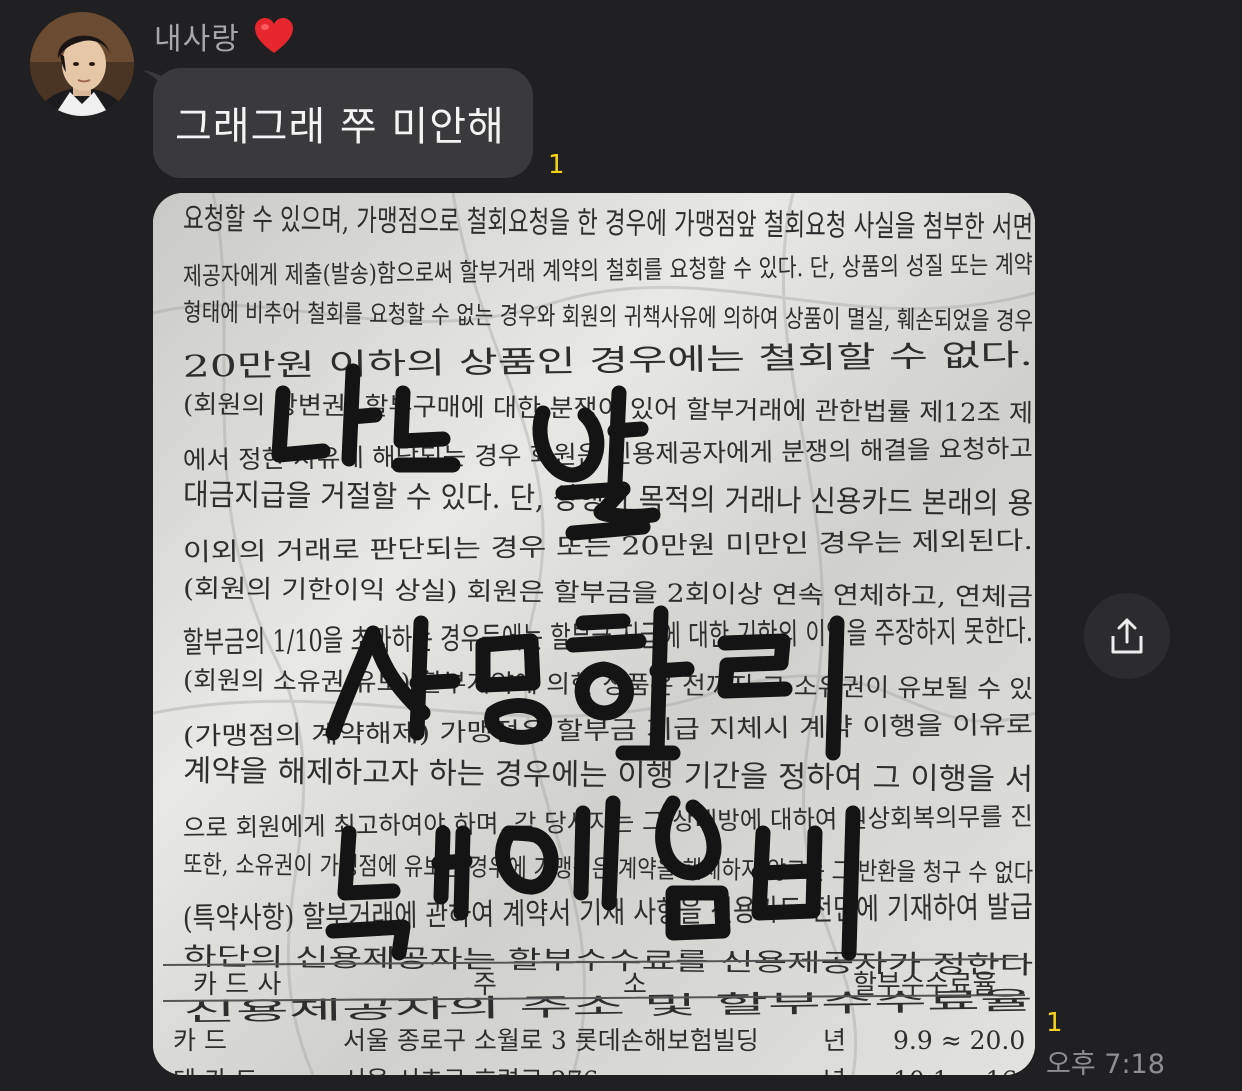 The width and height of the screenshot is (1242, 1091). Describe the element at coordinates (215, 1070) in the screenshot. I see `table-cell: 테 카 드` at that location.